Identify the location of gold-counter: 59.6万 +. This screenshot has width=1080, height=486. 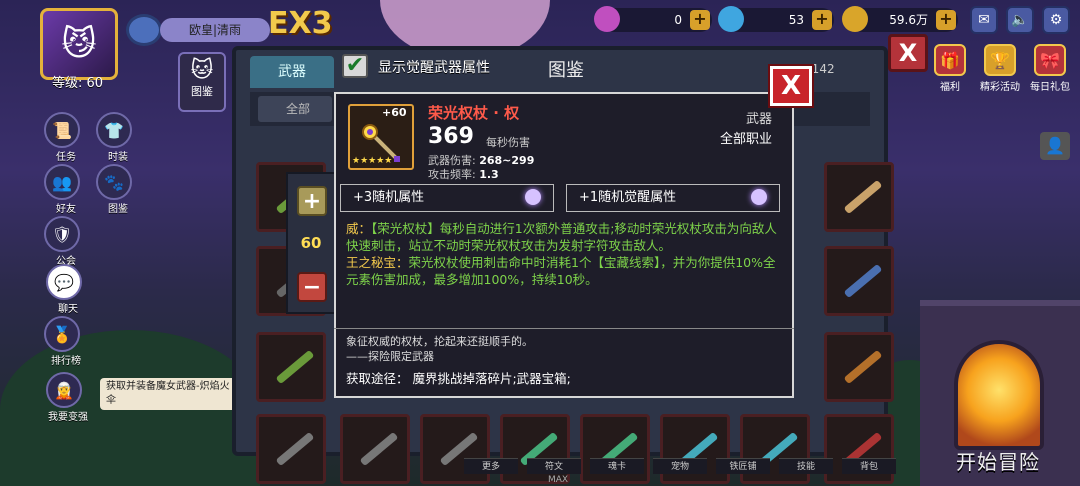
(900, 19).